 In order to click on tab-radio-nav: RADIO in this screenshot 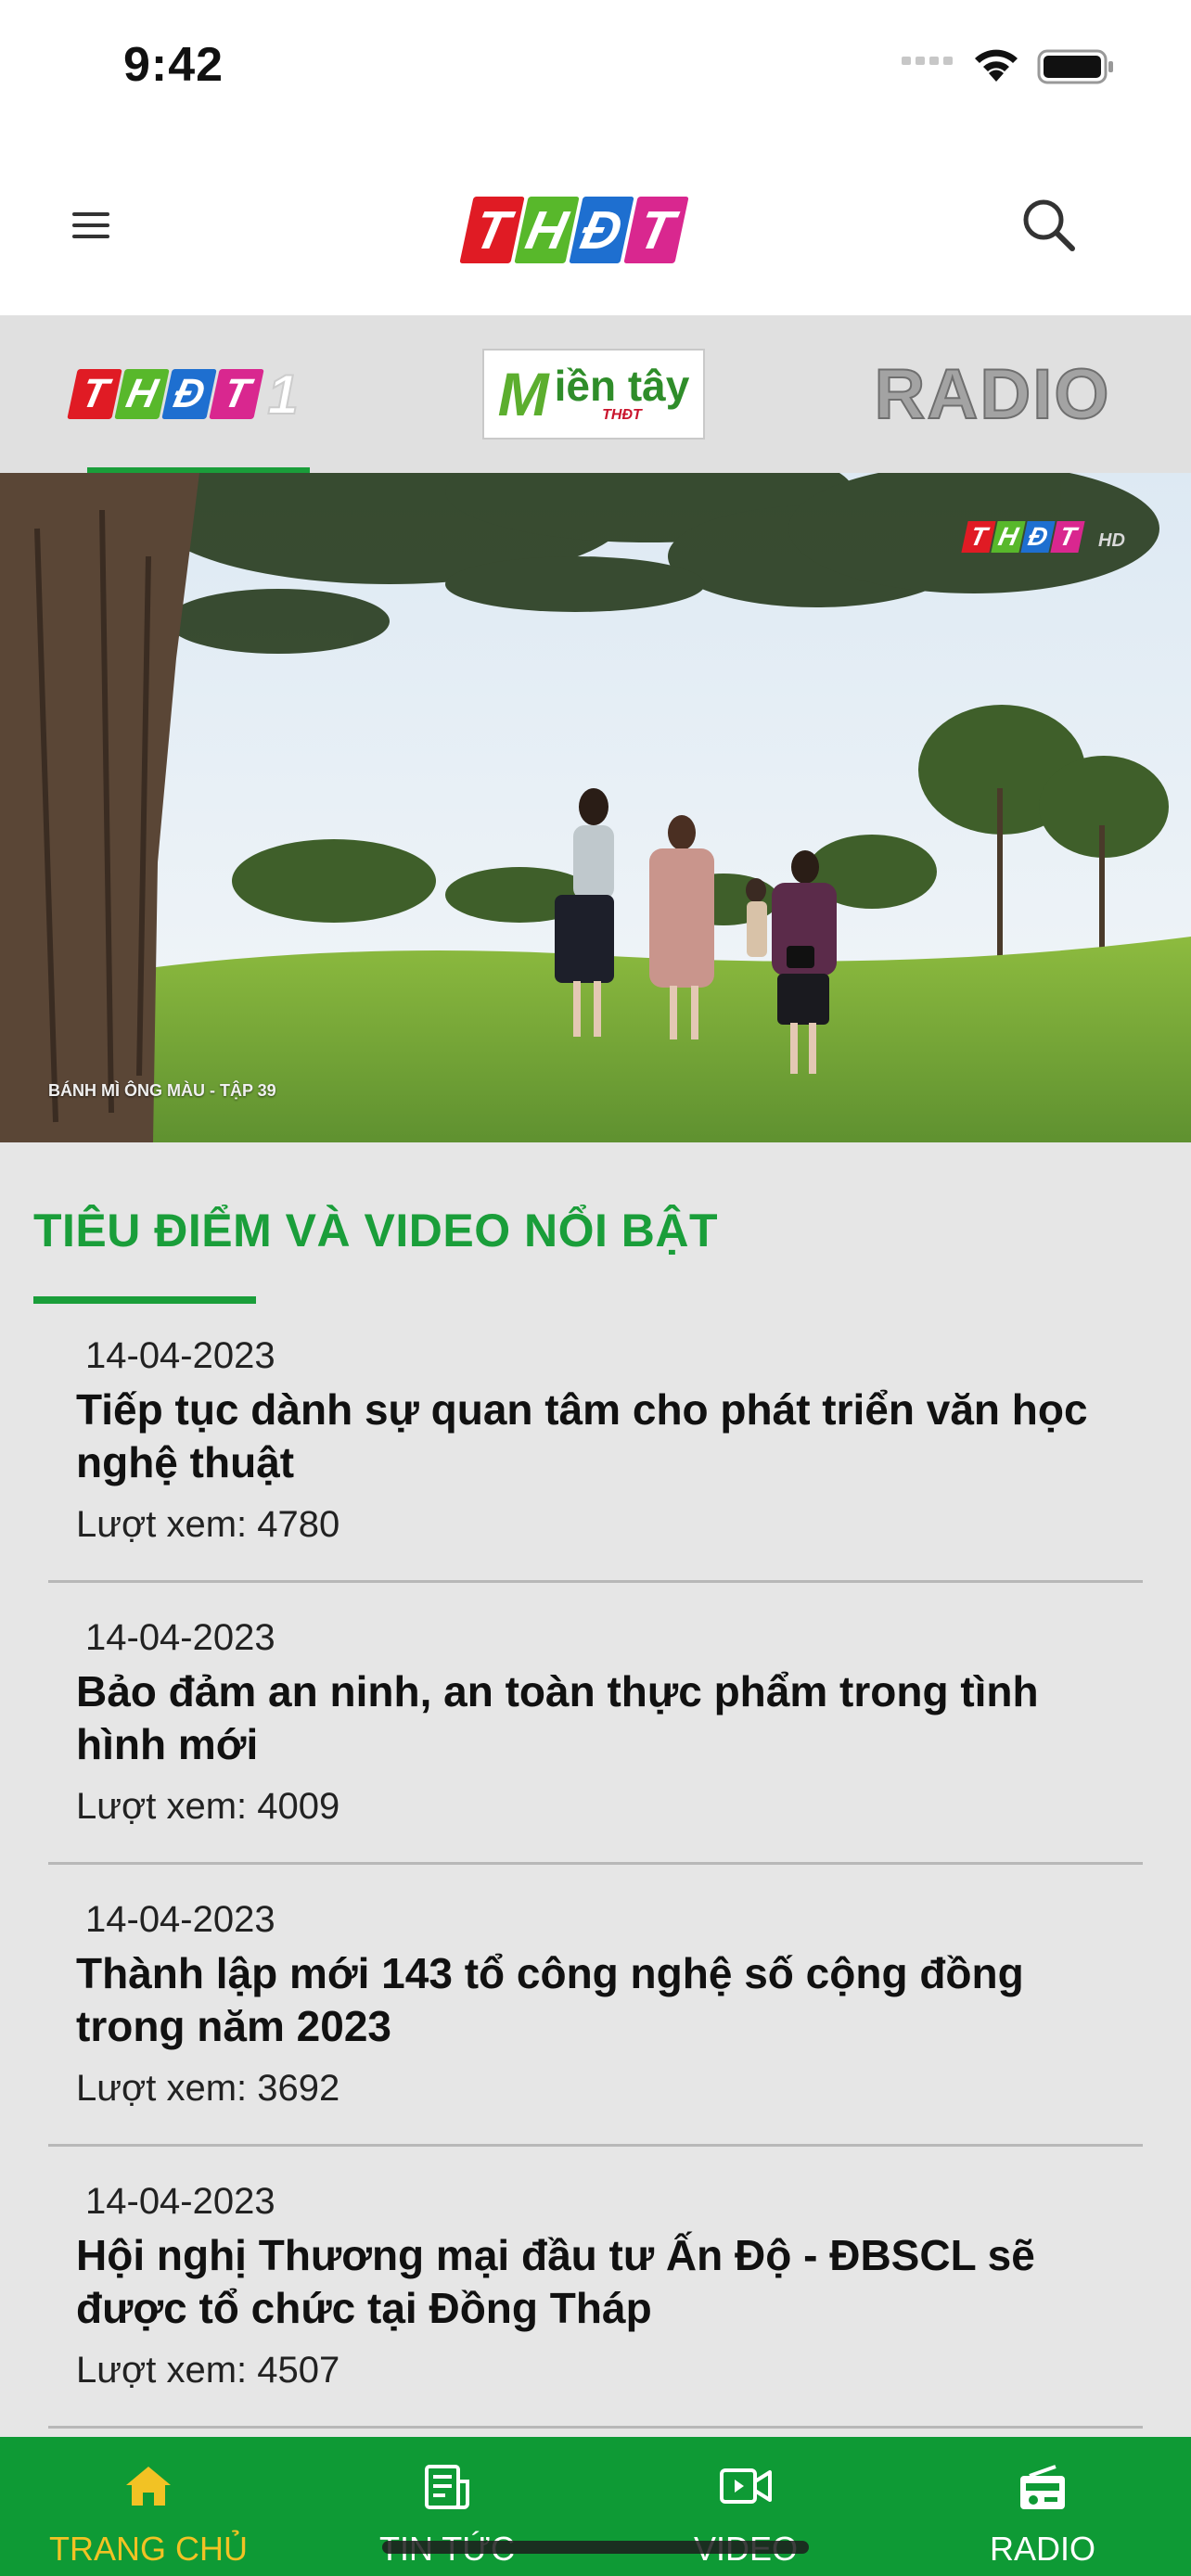, I will do `click(1042, 2506)`.